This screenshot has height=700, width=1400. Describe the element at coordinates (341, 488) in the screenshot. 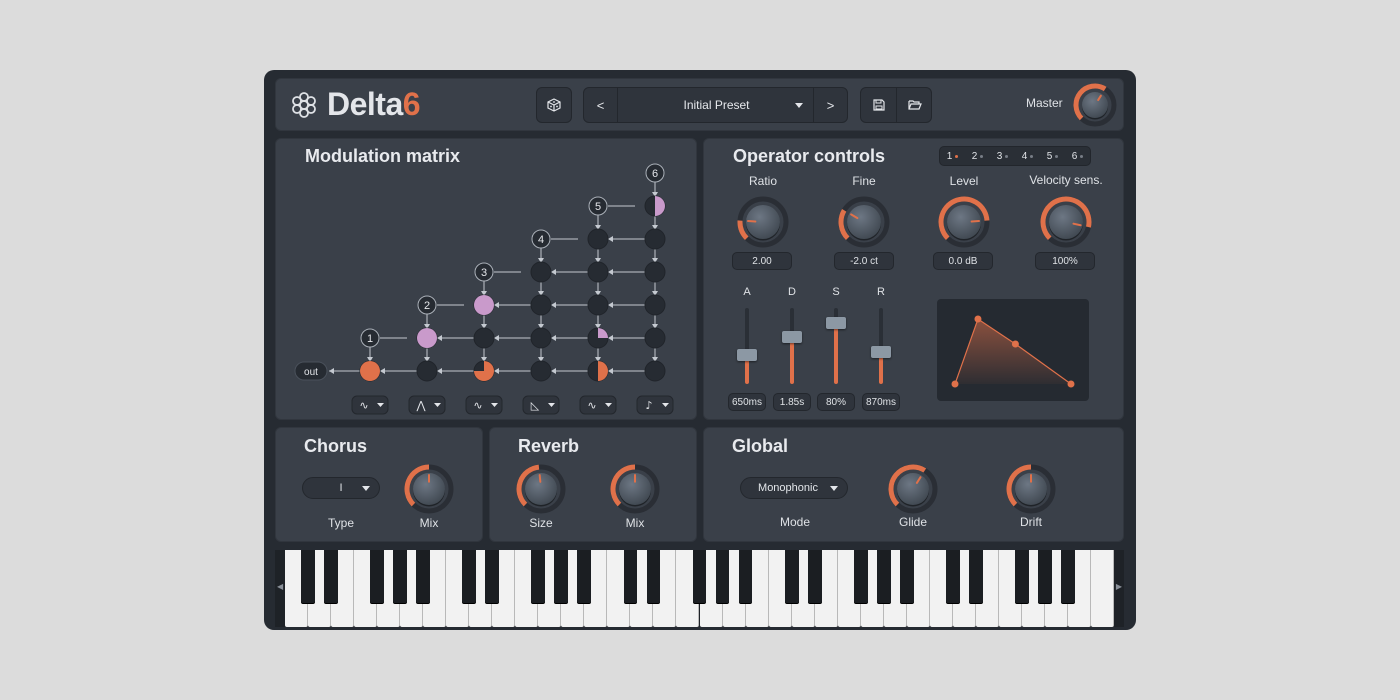

I see `chorus-type-select: I` at that location.